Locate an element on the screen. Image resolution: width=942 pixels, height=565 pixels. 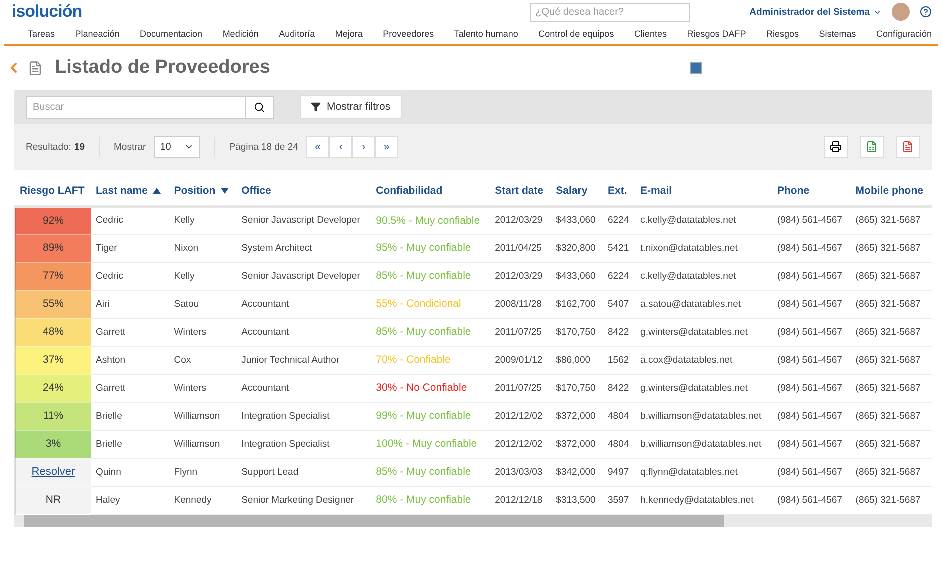
table-cell: q.flynn@datatables.net is located at coordinates (704, 472).